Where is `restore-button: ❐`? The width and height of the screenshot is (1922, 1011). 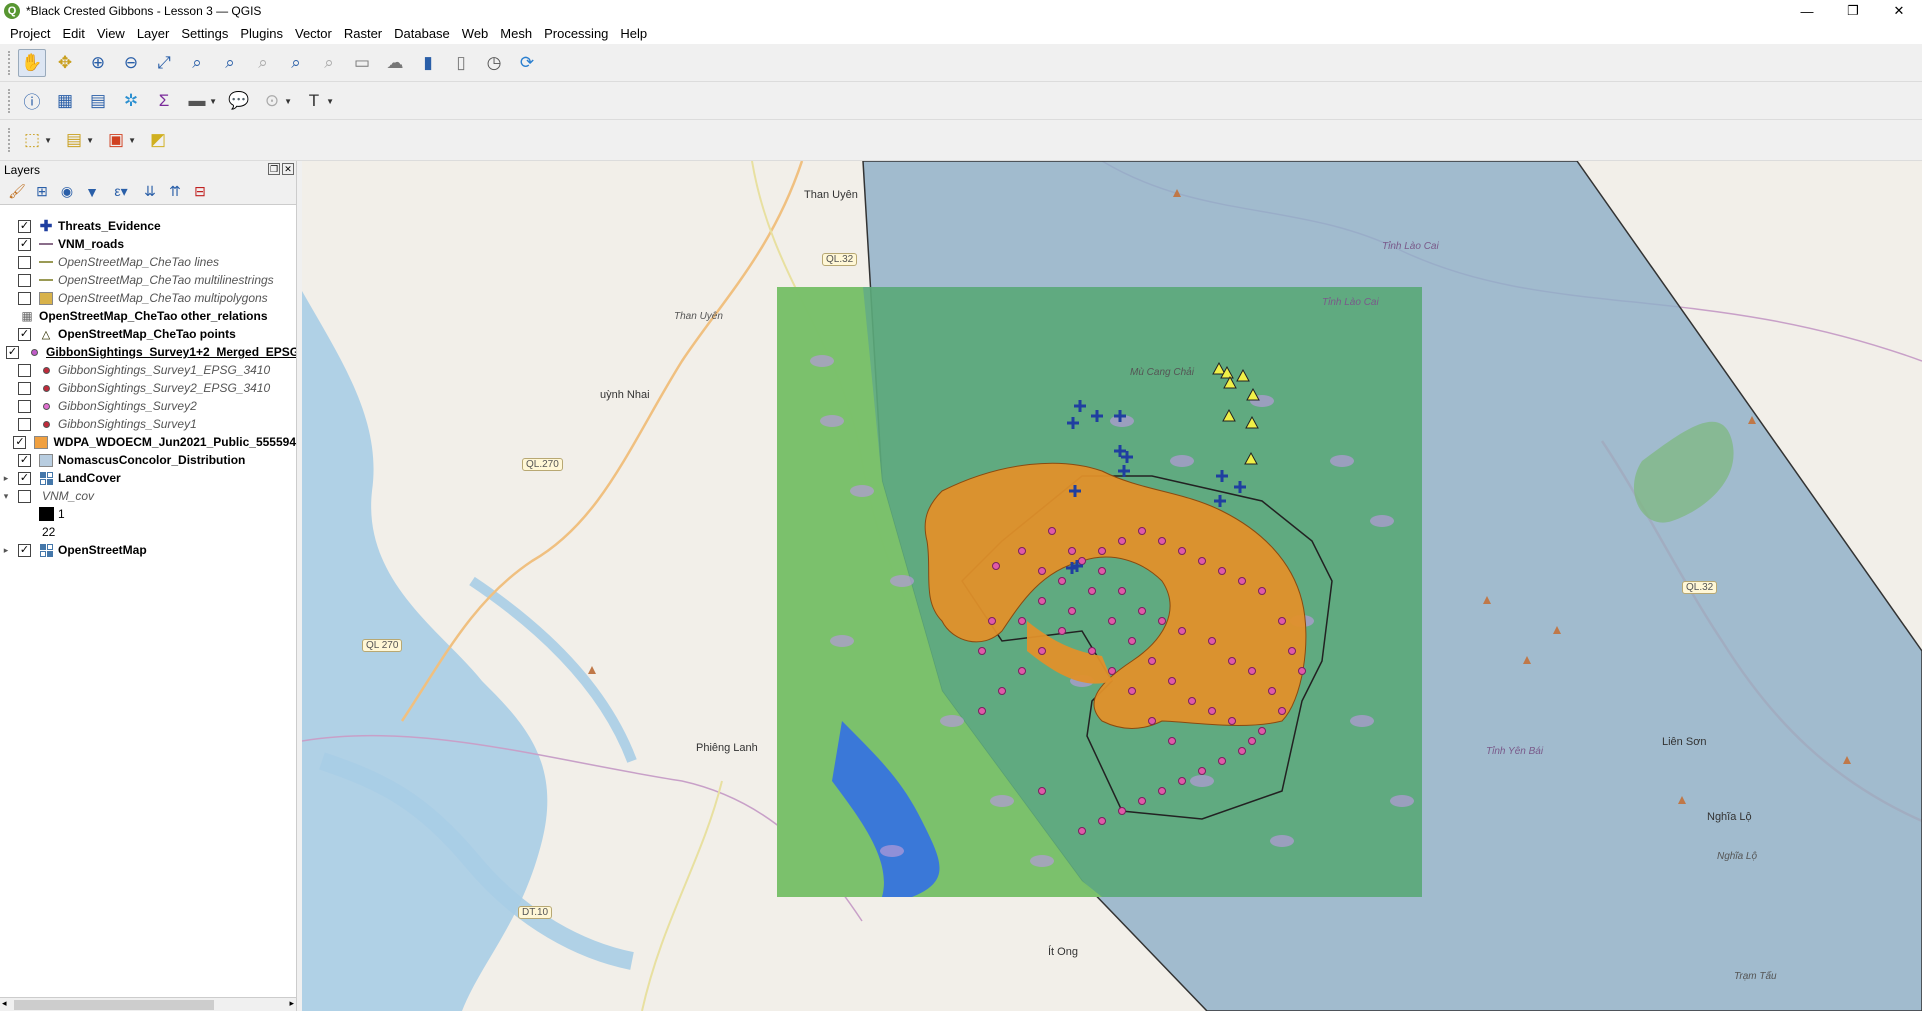 restore-button: ❐ is located at coordinates (1853, 11).